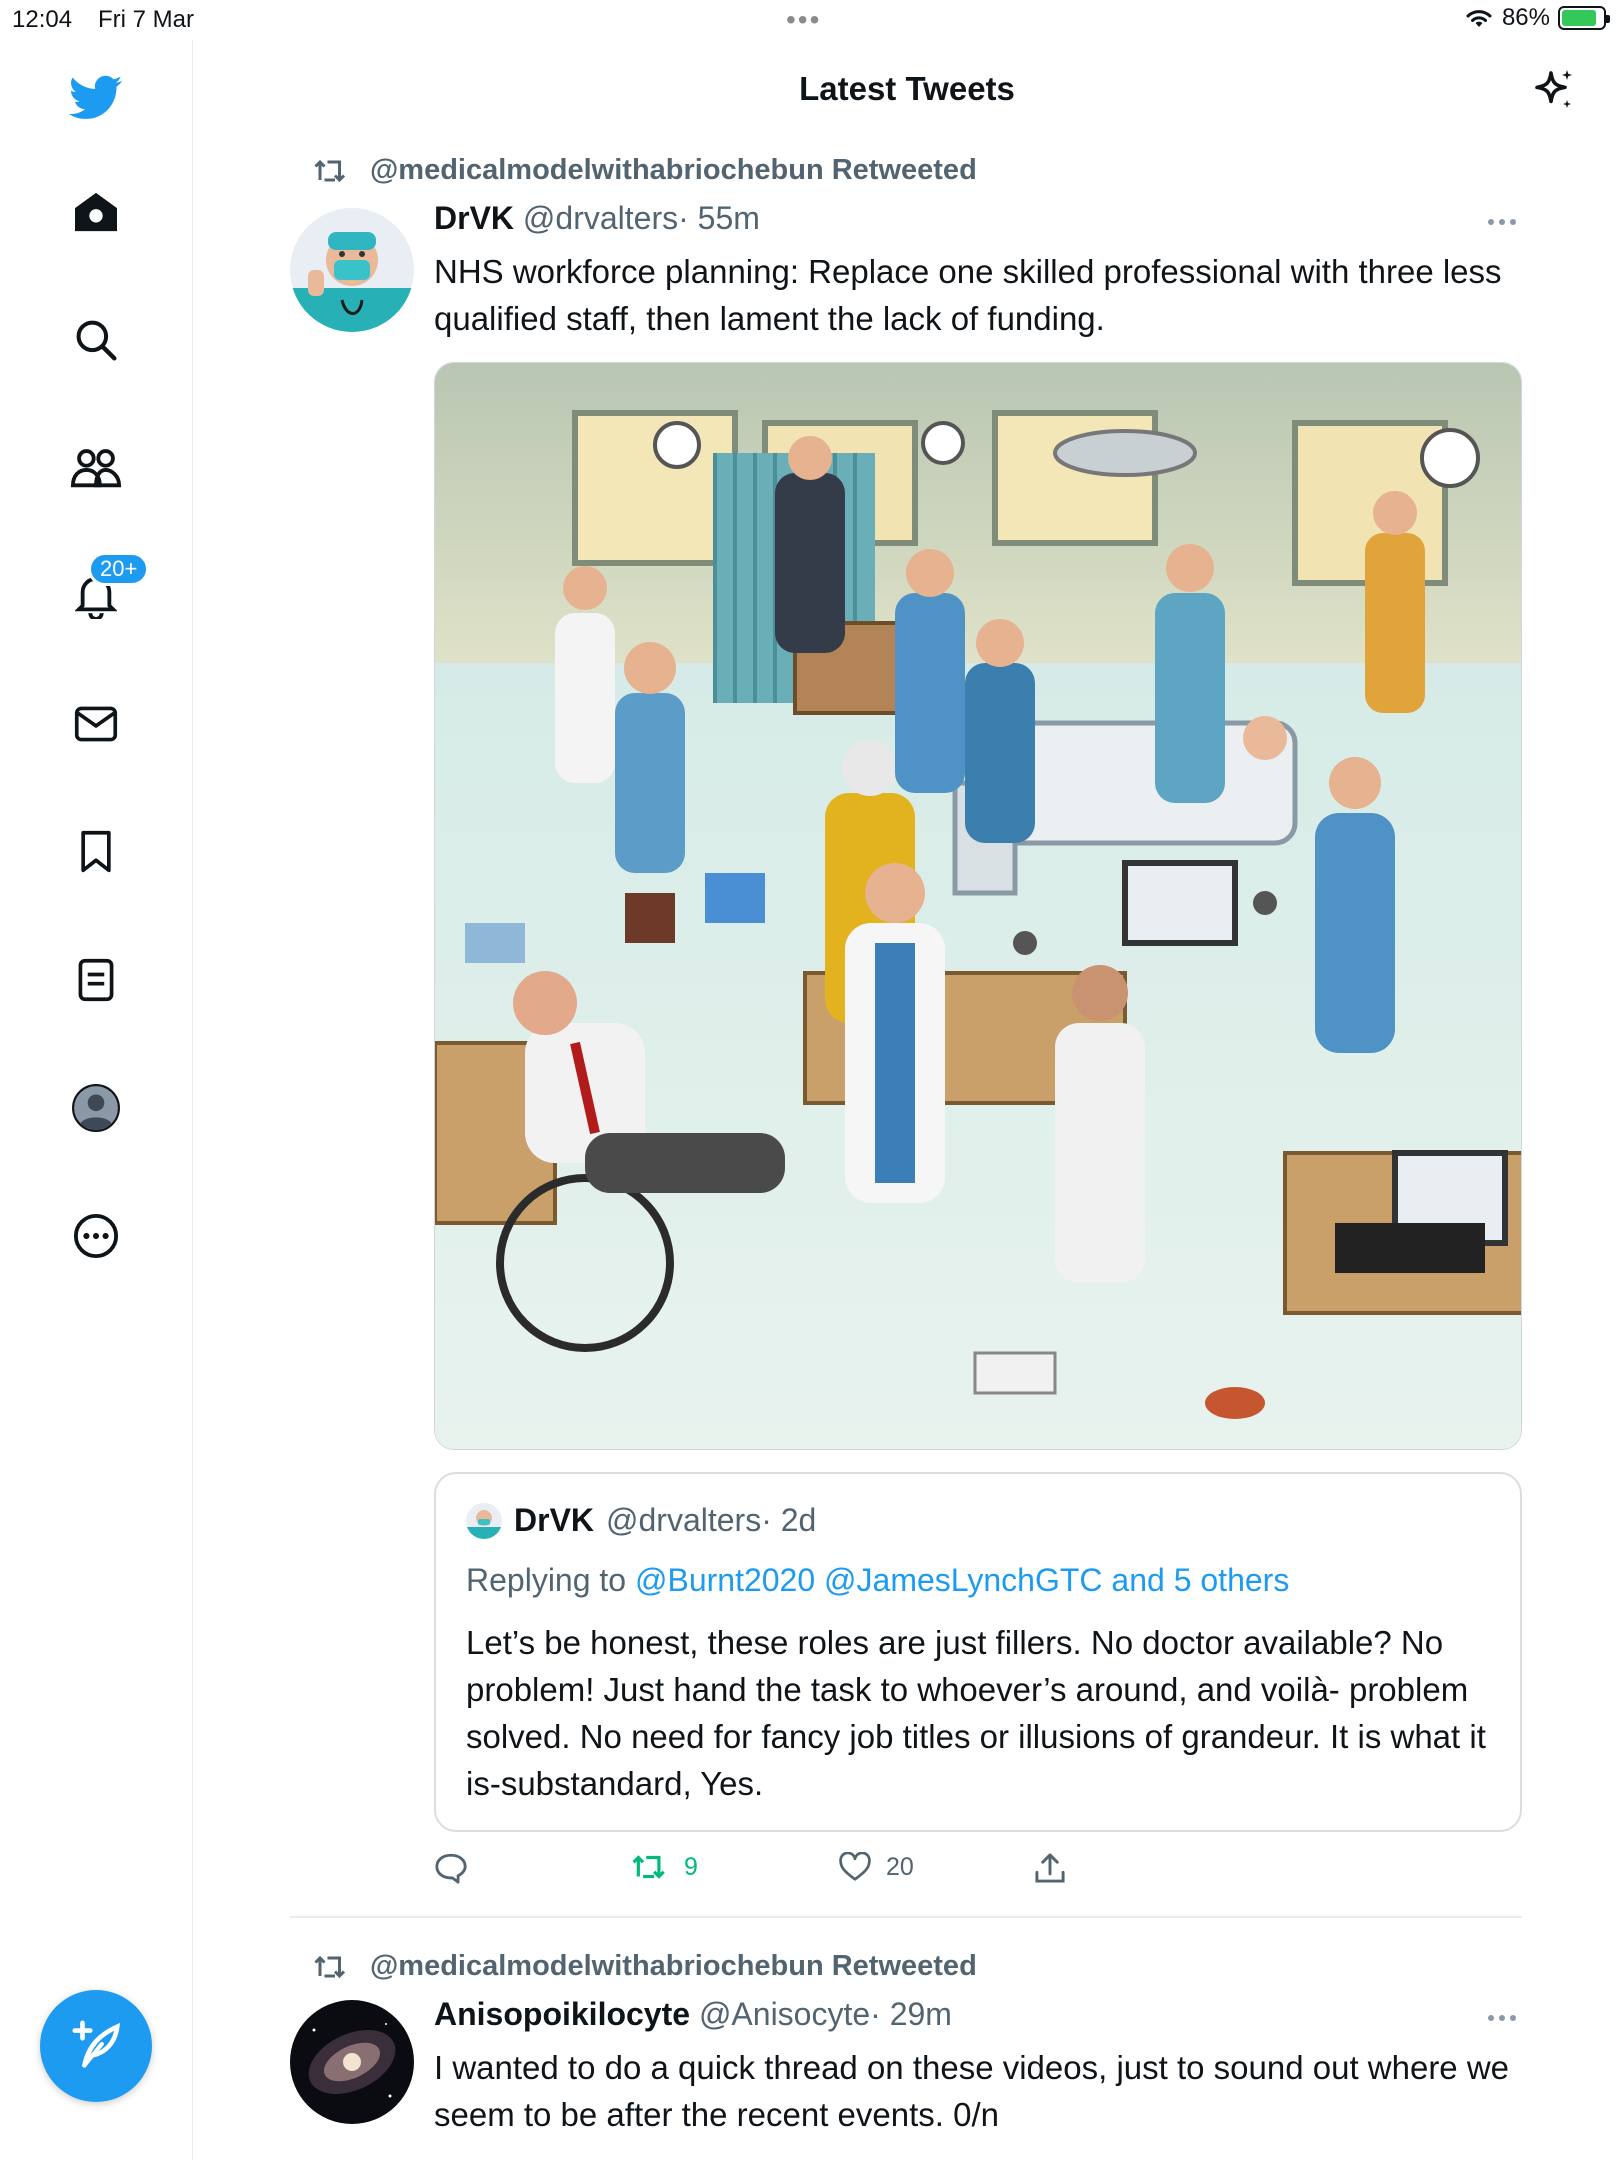 This screenshot has width=1620, height=2160. What do you see at coordinates (784, 2014) in the screenshot?
I see `author-handle: @Anisocyte` at bounding box center [784, 2014].